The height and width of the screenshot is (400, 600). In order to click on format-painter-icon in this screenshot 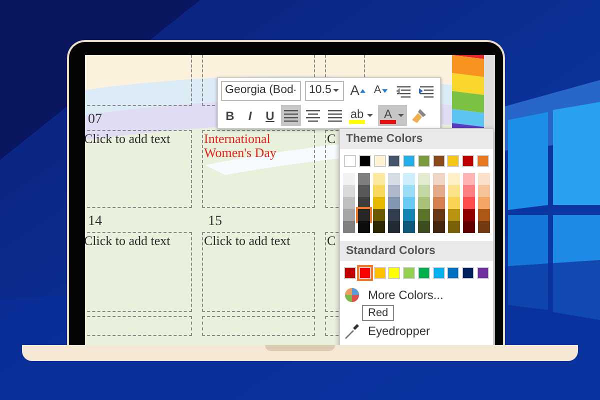, I will do `click(419, 116)`.